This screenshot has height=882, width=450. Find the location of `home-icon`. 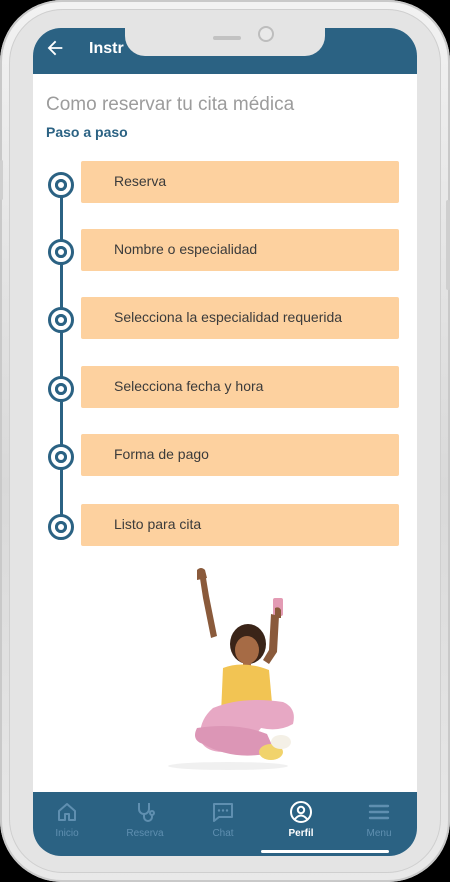

home-icon is located at coordinates (67, 812).